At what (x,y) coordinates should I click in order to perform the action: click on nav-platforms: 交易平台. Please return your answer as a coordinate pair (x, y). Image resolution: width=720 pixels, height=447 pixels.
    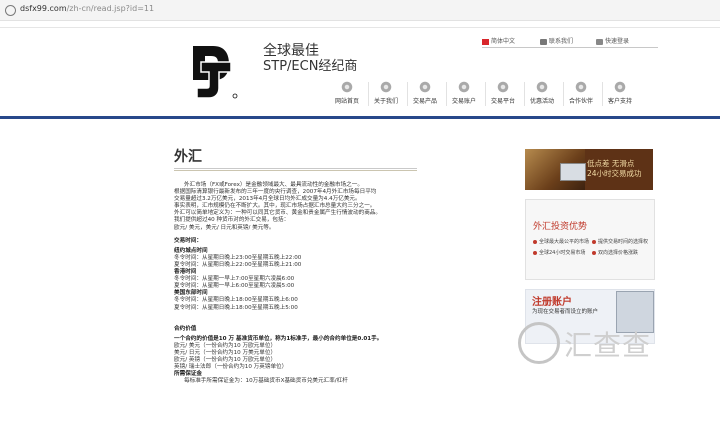
    Looking at the image, I should click on (503, 95).